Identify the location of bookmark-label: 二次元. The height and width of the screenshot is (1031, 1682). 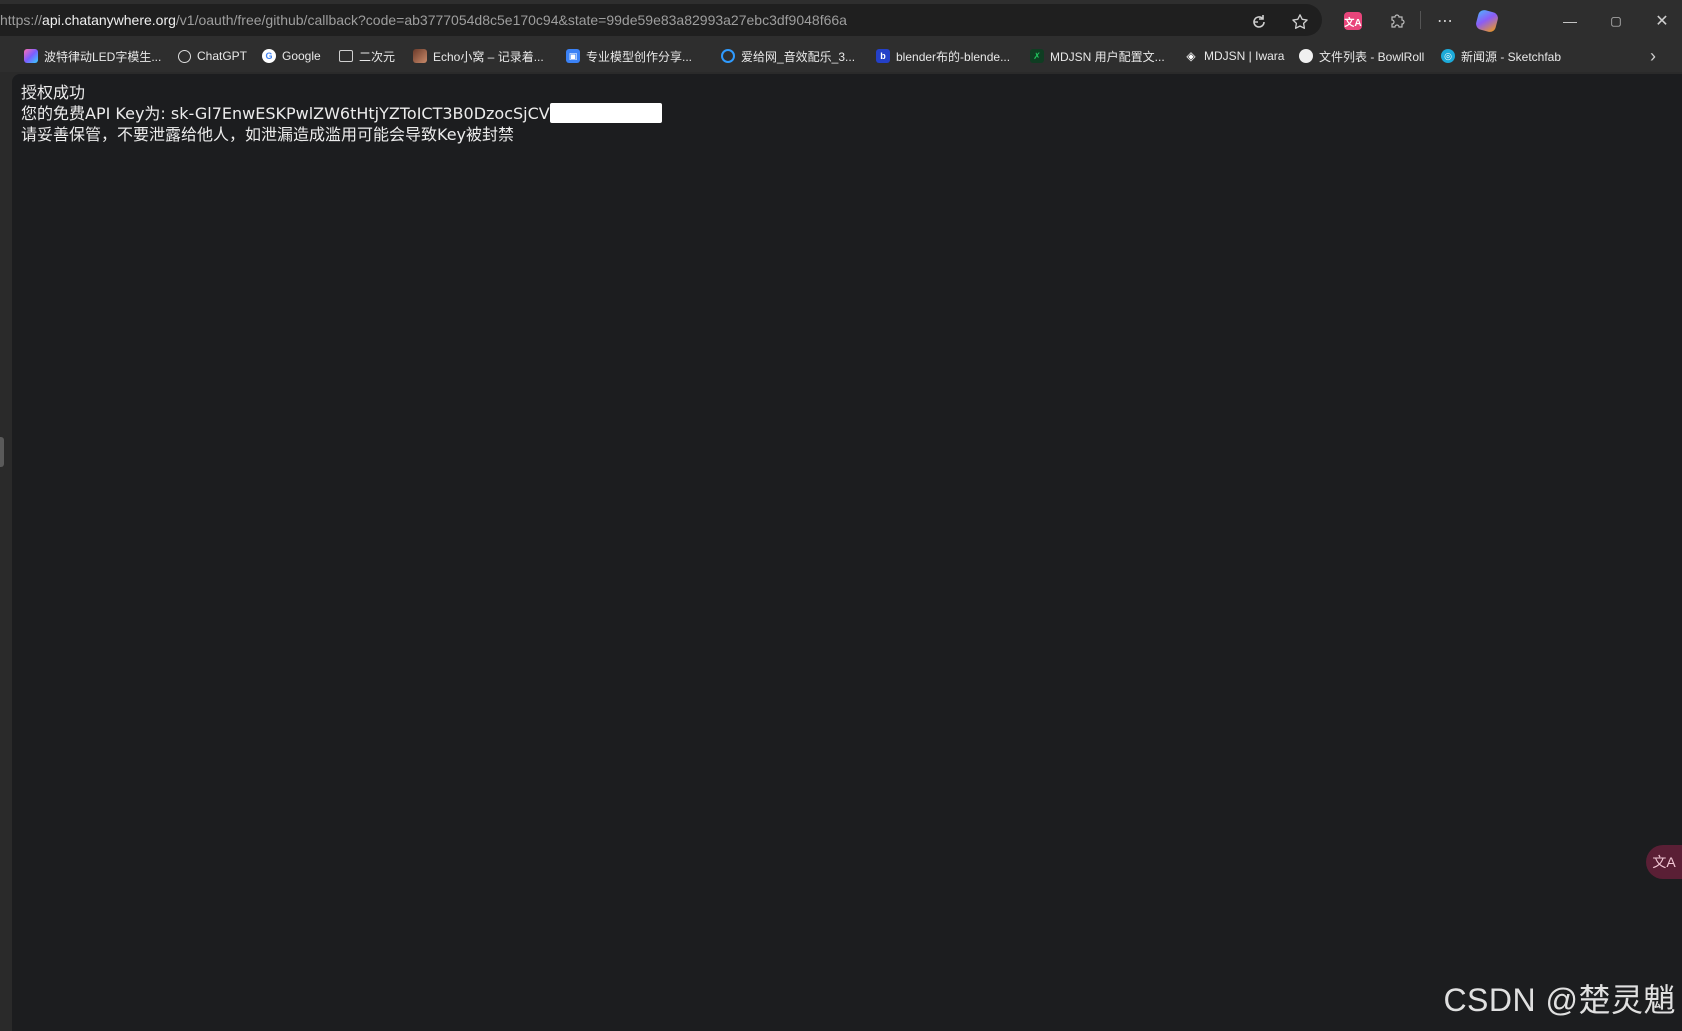
(377, 56).